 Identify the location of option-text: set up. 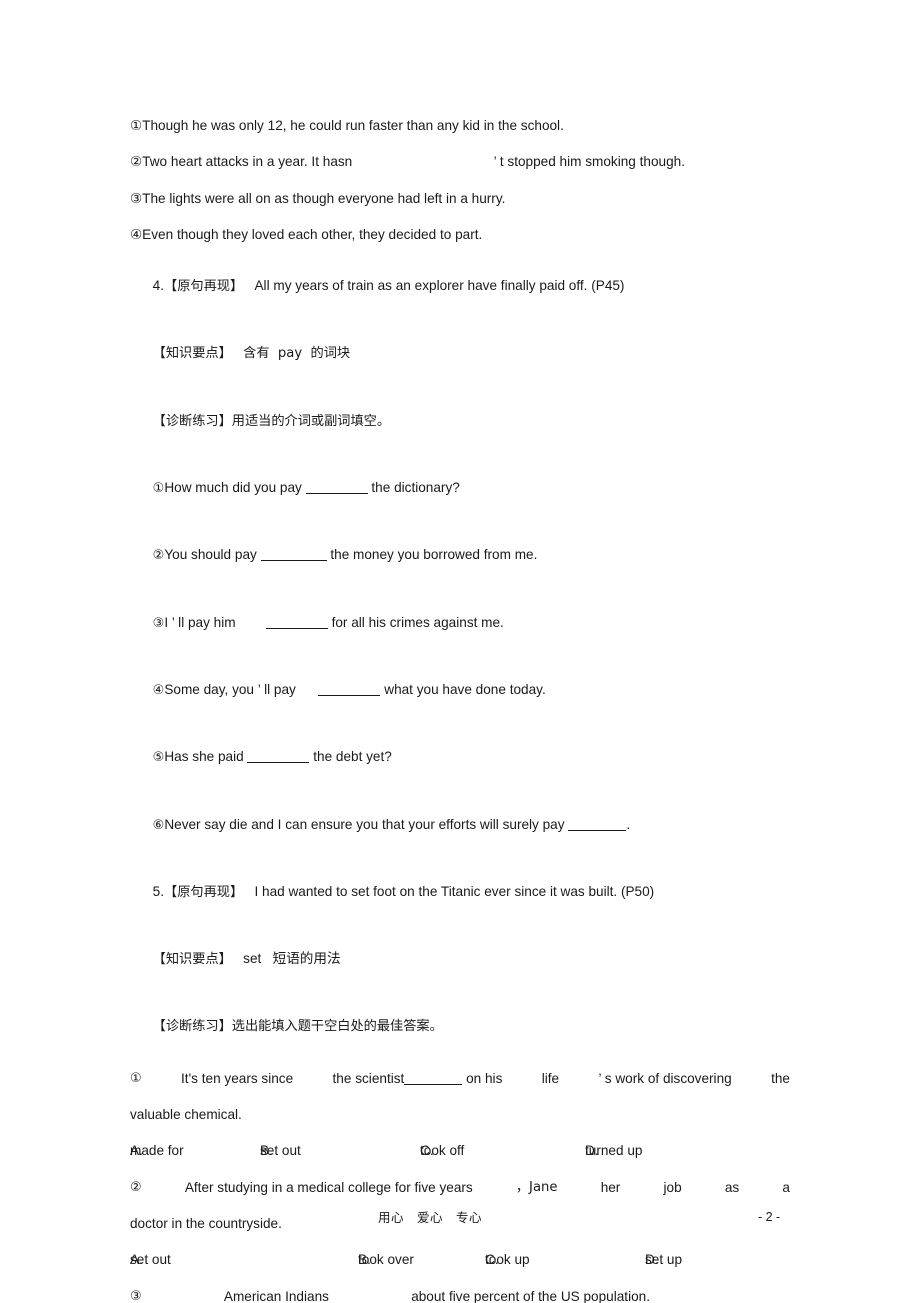
(664, 1260).